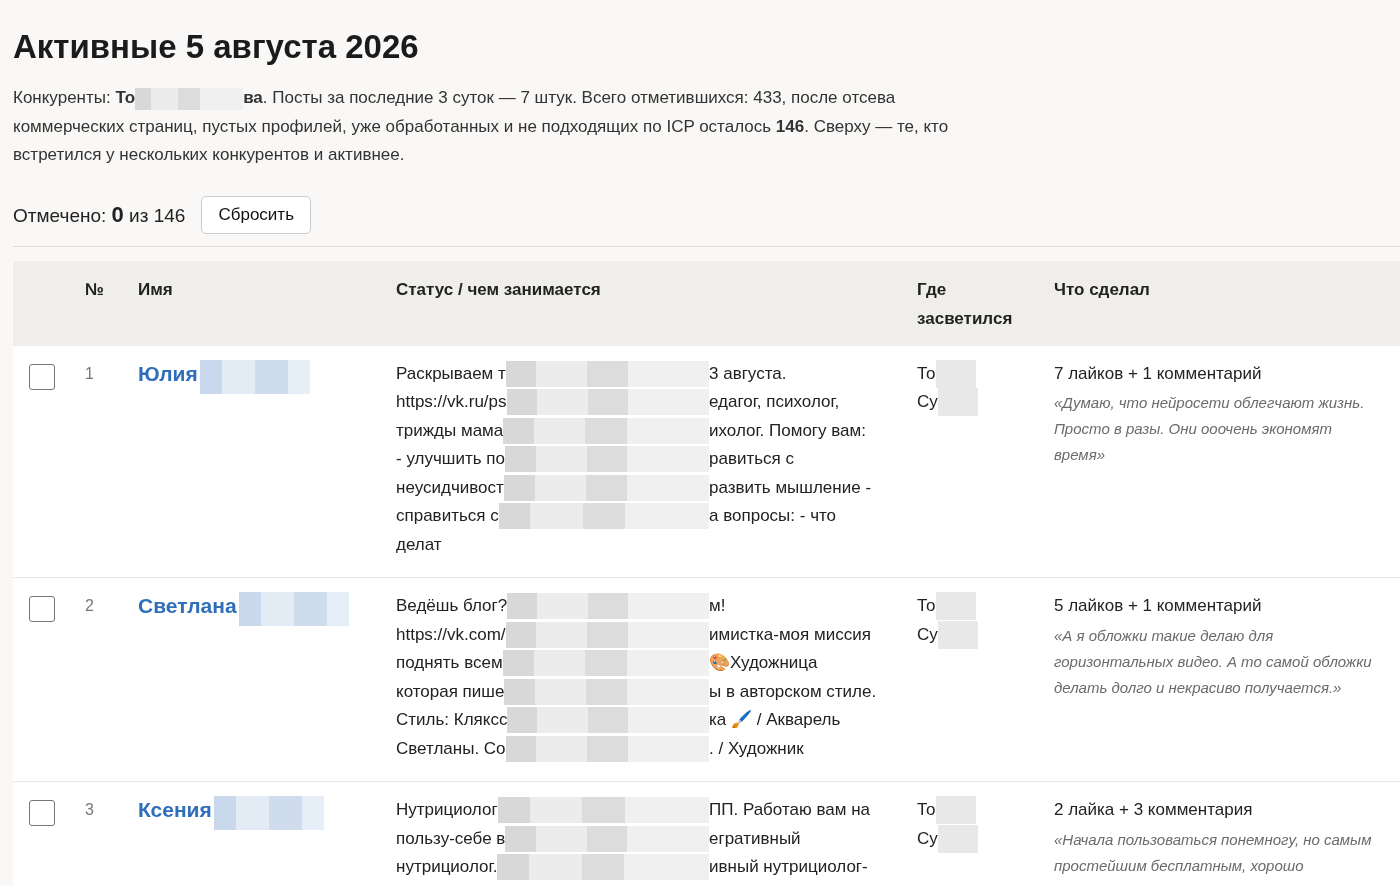 The image size is (1400, 885). Describe the element at coordinates (451, 373) in the screenshot. I see `text-line: Раскрываем т` at that location.